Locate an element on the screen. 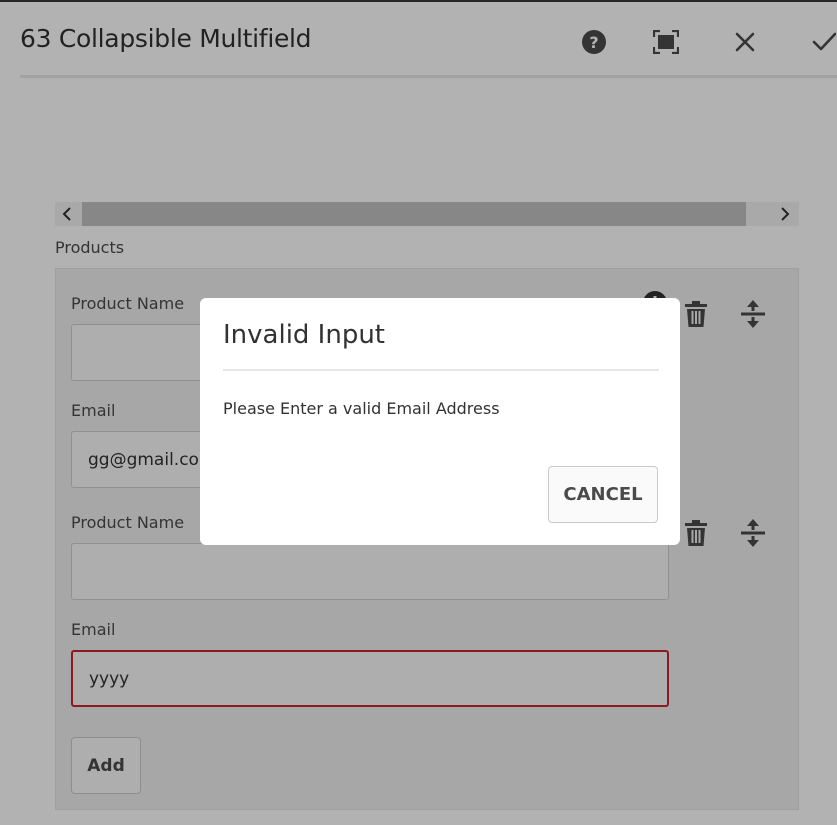  dialog-divider is located at coordinates (441, 370).